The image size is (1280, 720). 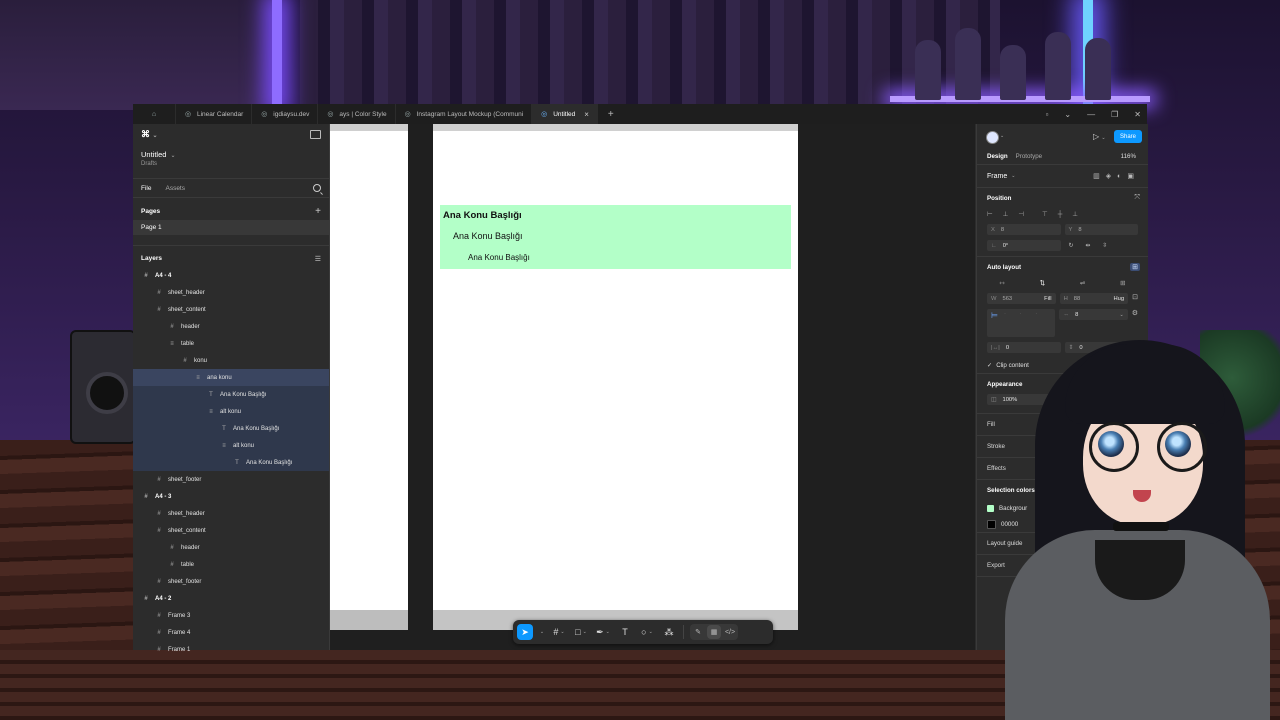 I want to click on figma-menu-icon: ⌘ ⌄, so click(x=149, y=134).